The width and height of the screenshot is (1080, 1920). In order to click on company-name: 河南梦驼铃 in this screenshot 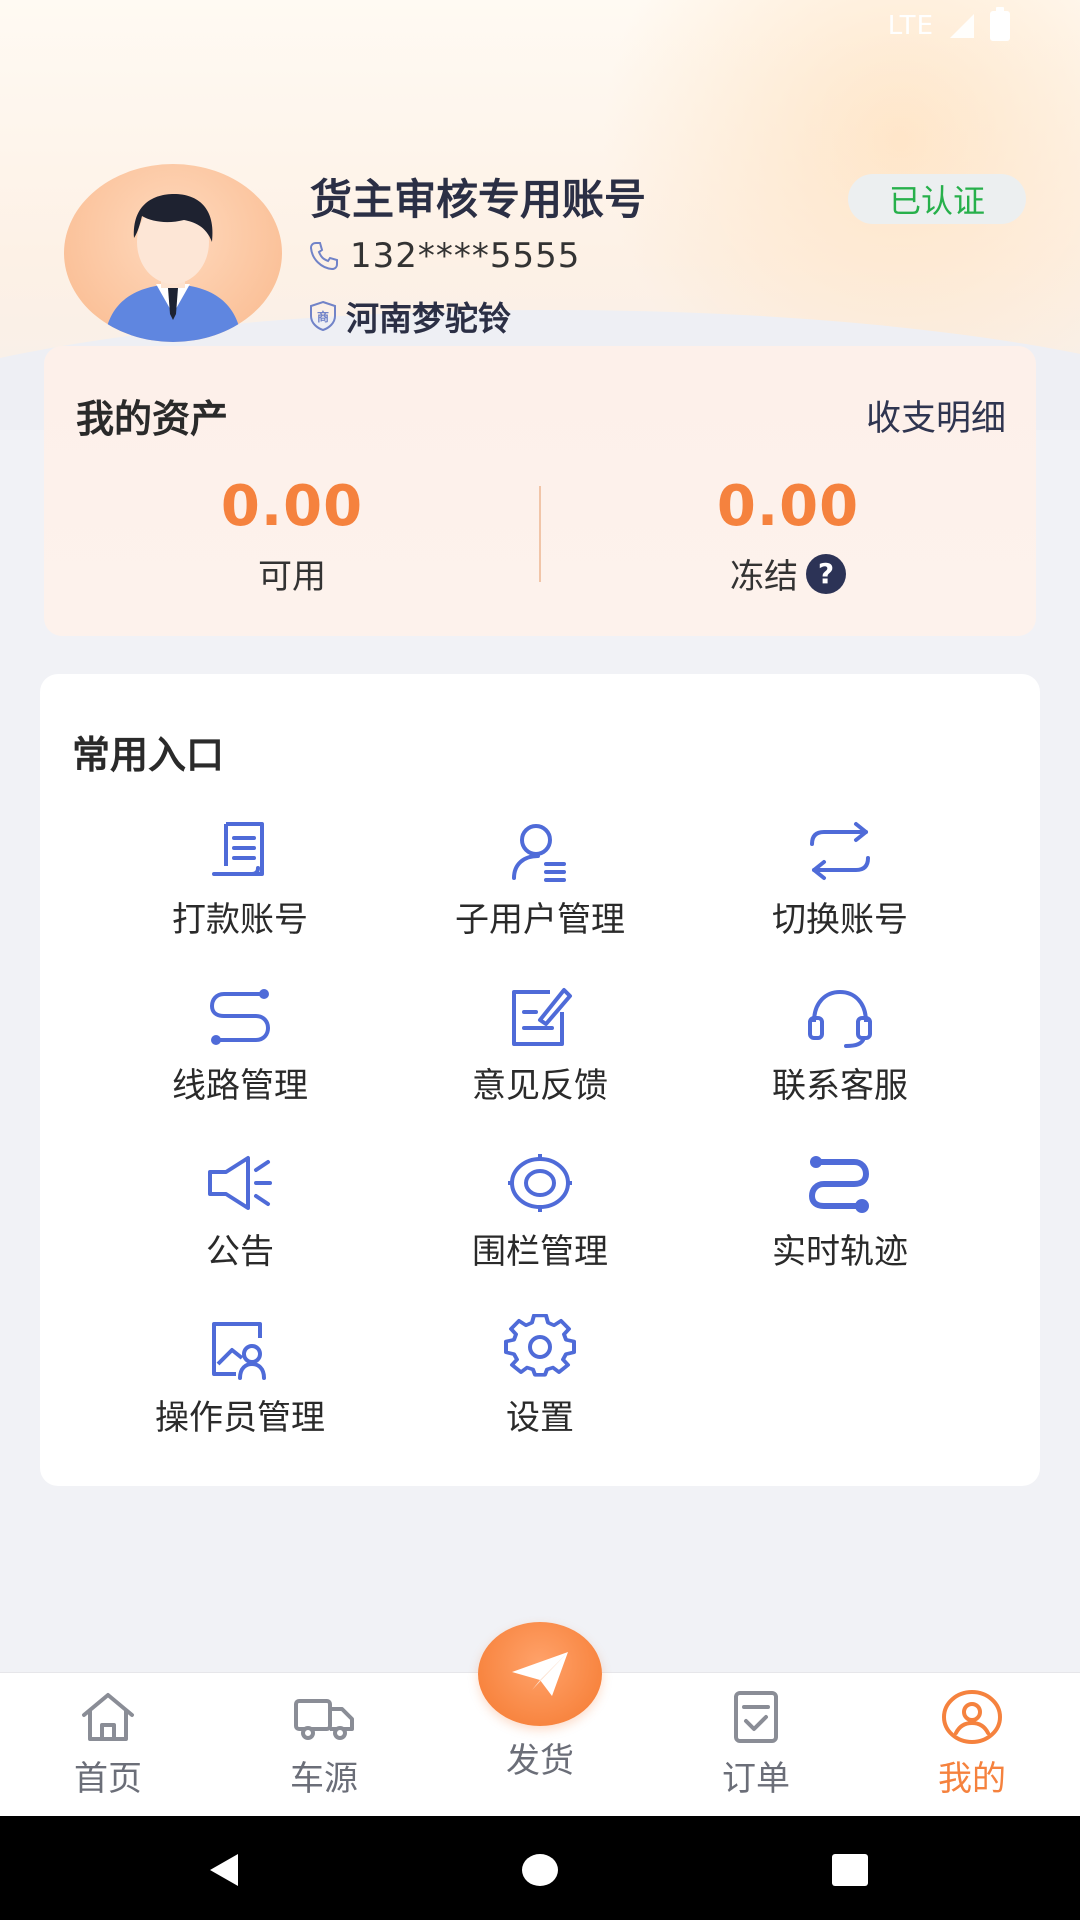, I will do `click(428, 318)`.